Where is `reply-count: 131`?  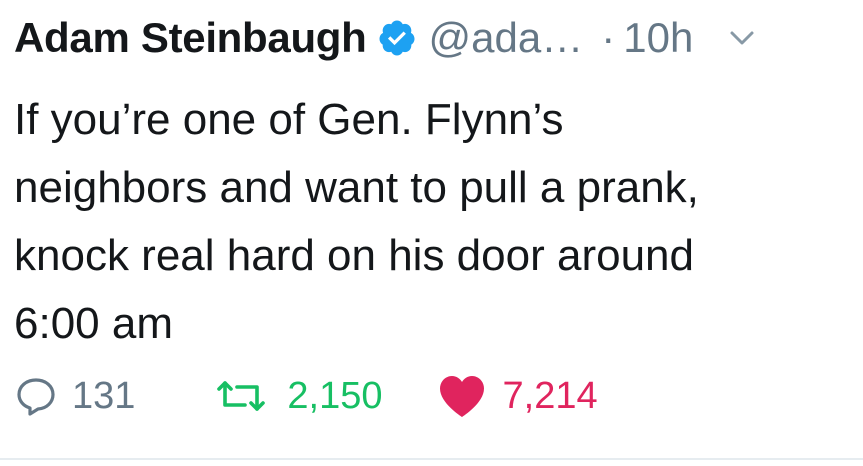 reply-count: 131 is located at coordinates (104, 395).